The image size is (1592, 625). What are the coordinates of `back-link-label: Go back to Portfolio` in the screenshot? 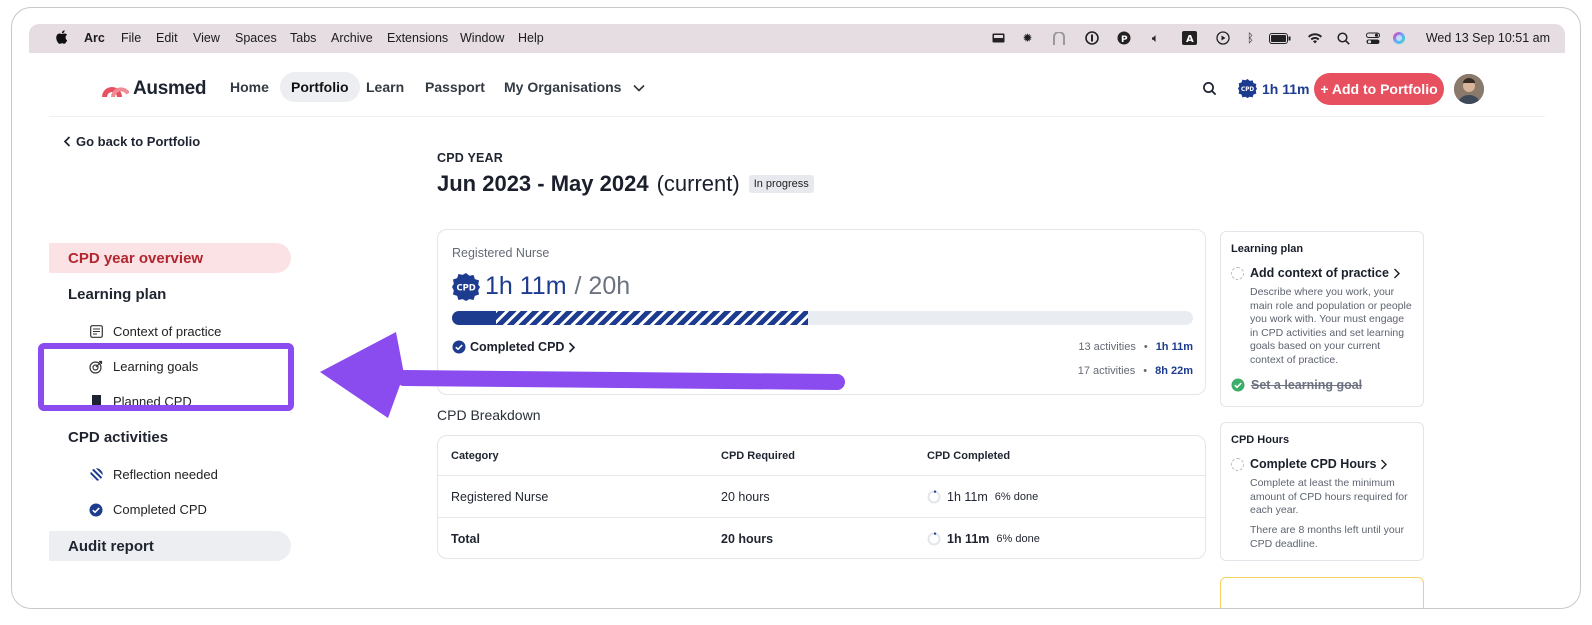 It's located at (138, 141).